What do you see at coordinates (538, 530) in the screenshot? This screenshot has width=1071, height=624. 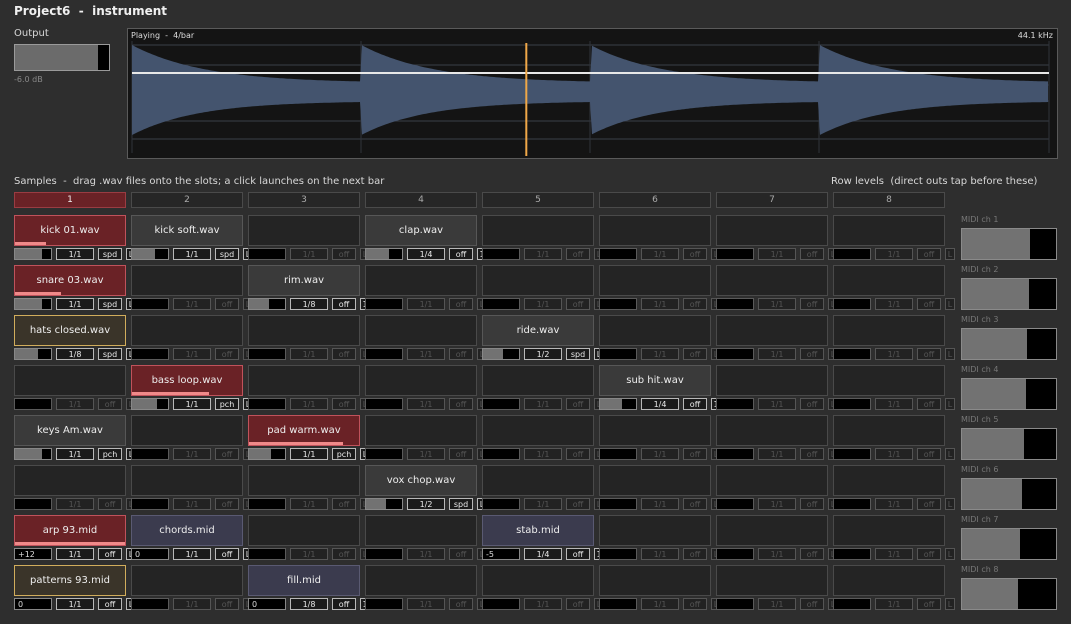 I see `sample-slot: stab.mid` at bounding box center [538, 530].